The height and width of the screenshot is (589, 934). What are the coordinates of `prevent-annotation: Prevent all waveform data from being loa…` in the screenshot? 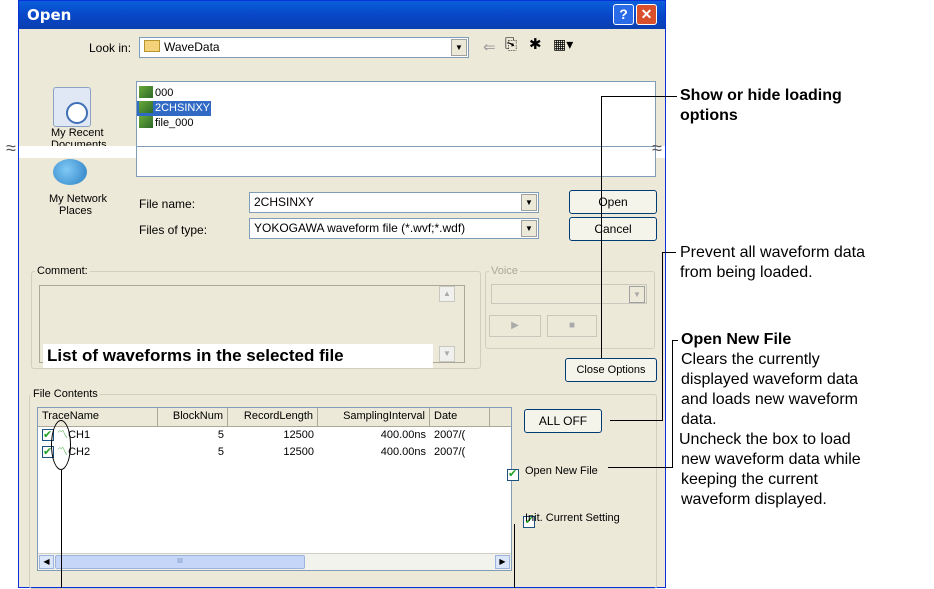 It's located at (772, 262).